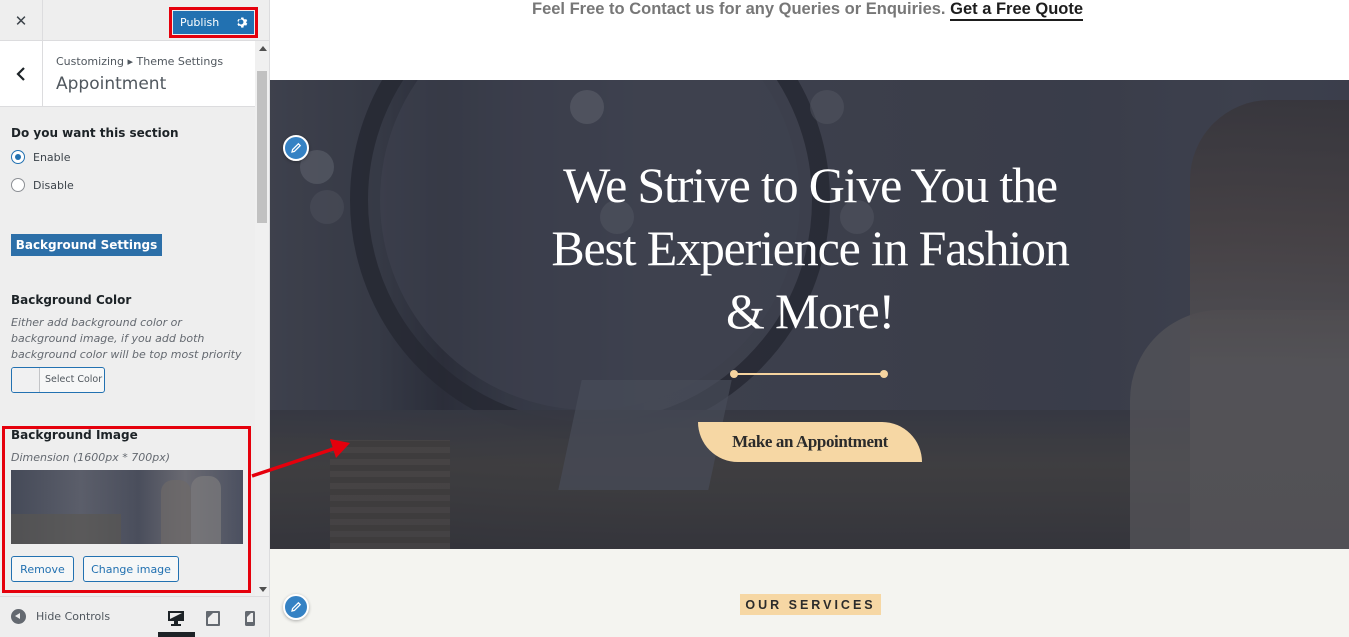  I want to click on section-toggle-label: Do you want this section, so click(95, 133).